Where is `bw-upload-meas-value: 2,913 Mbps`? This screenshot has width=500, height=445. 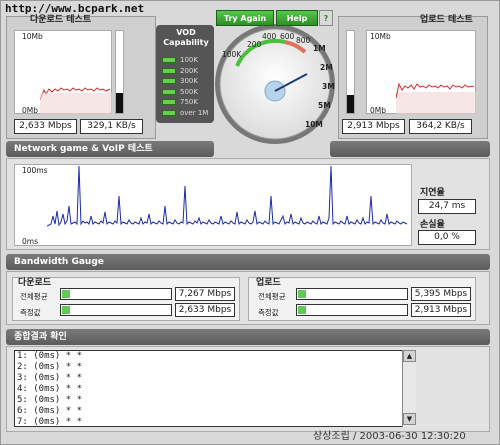 bw-upload-meas-value: 2,913 Mbps is located at coordinates (441, 310).